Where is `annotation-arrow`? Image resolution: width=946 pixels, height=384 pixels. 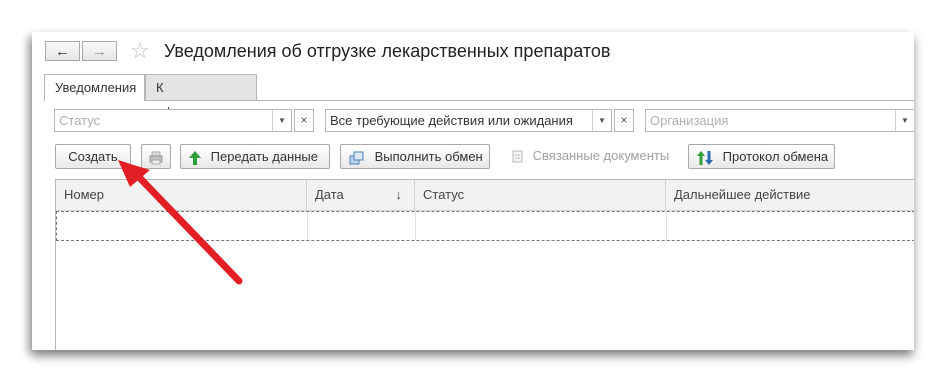
annotation-arrow is located at coordinates (180, 222).